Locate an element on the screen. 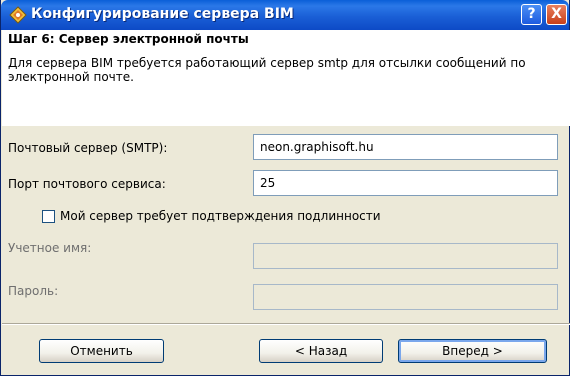 The image size is (570, 376). smtp-server-input: neon.graphisoft.hu is located at coordinates (405, 147).